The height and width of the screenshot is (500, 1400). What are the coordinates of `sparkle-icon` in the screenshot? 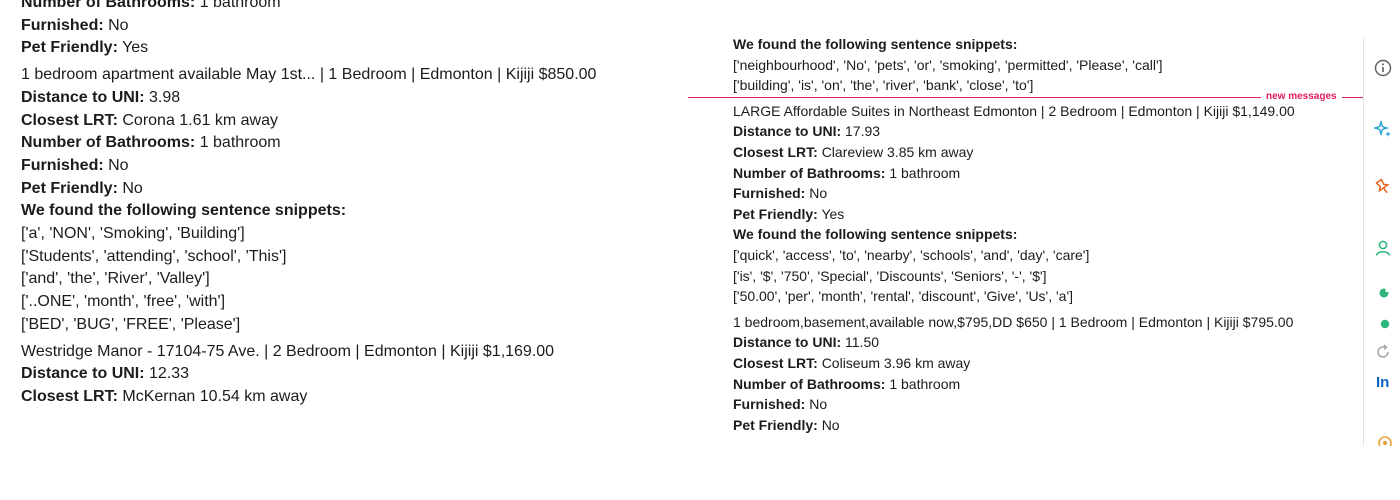 It's located at (1383, 129).